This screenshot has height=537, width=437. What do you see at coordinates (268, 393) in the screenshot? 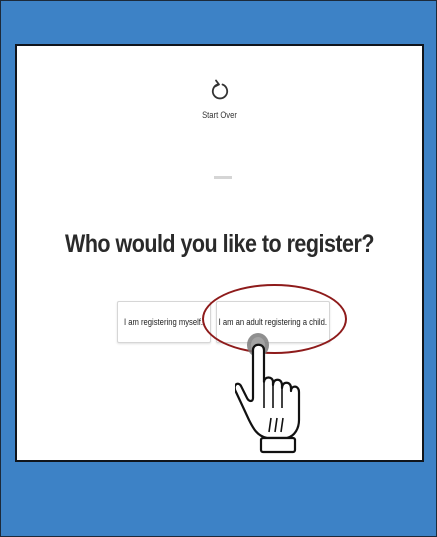
I see `hand-pointer-icon` at bounding box center [268, 393].